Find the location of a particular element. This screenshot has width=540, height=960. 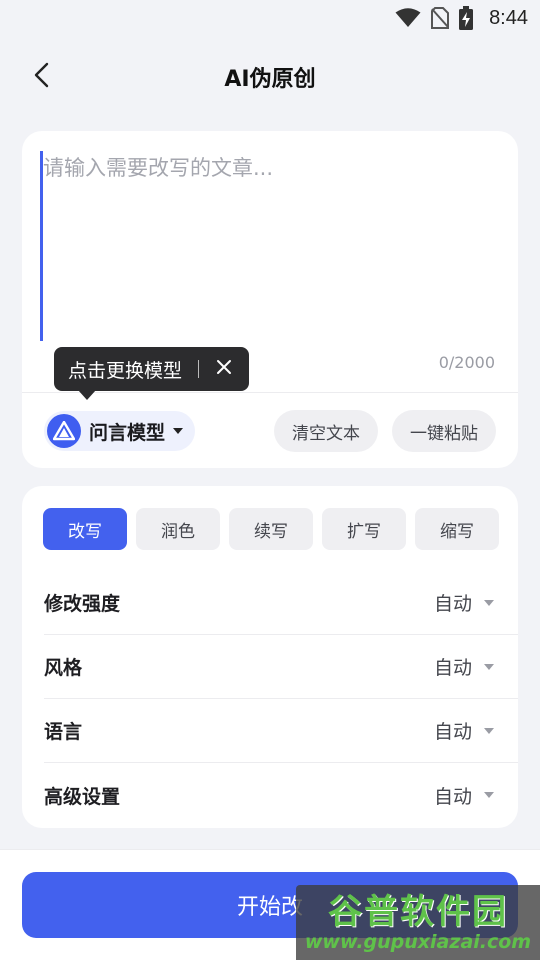

wifi-icon is located at coordinates (408, 18).